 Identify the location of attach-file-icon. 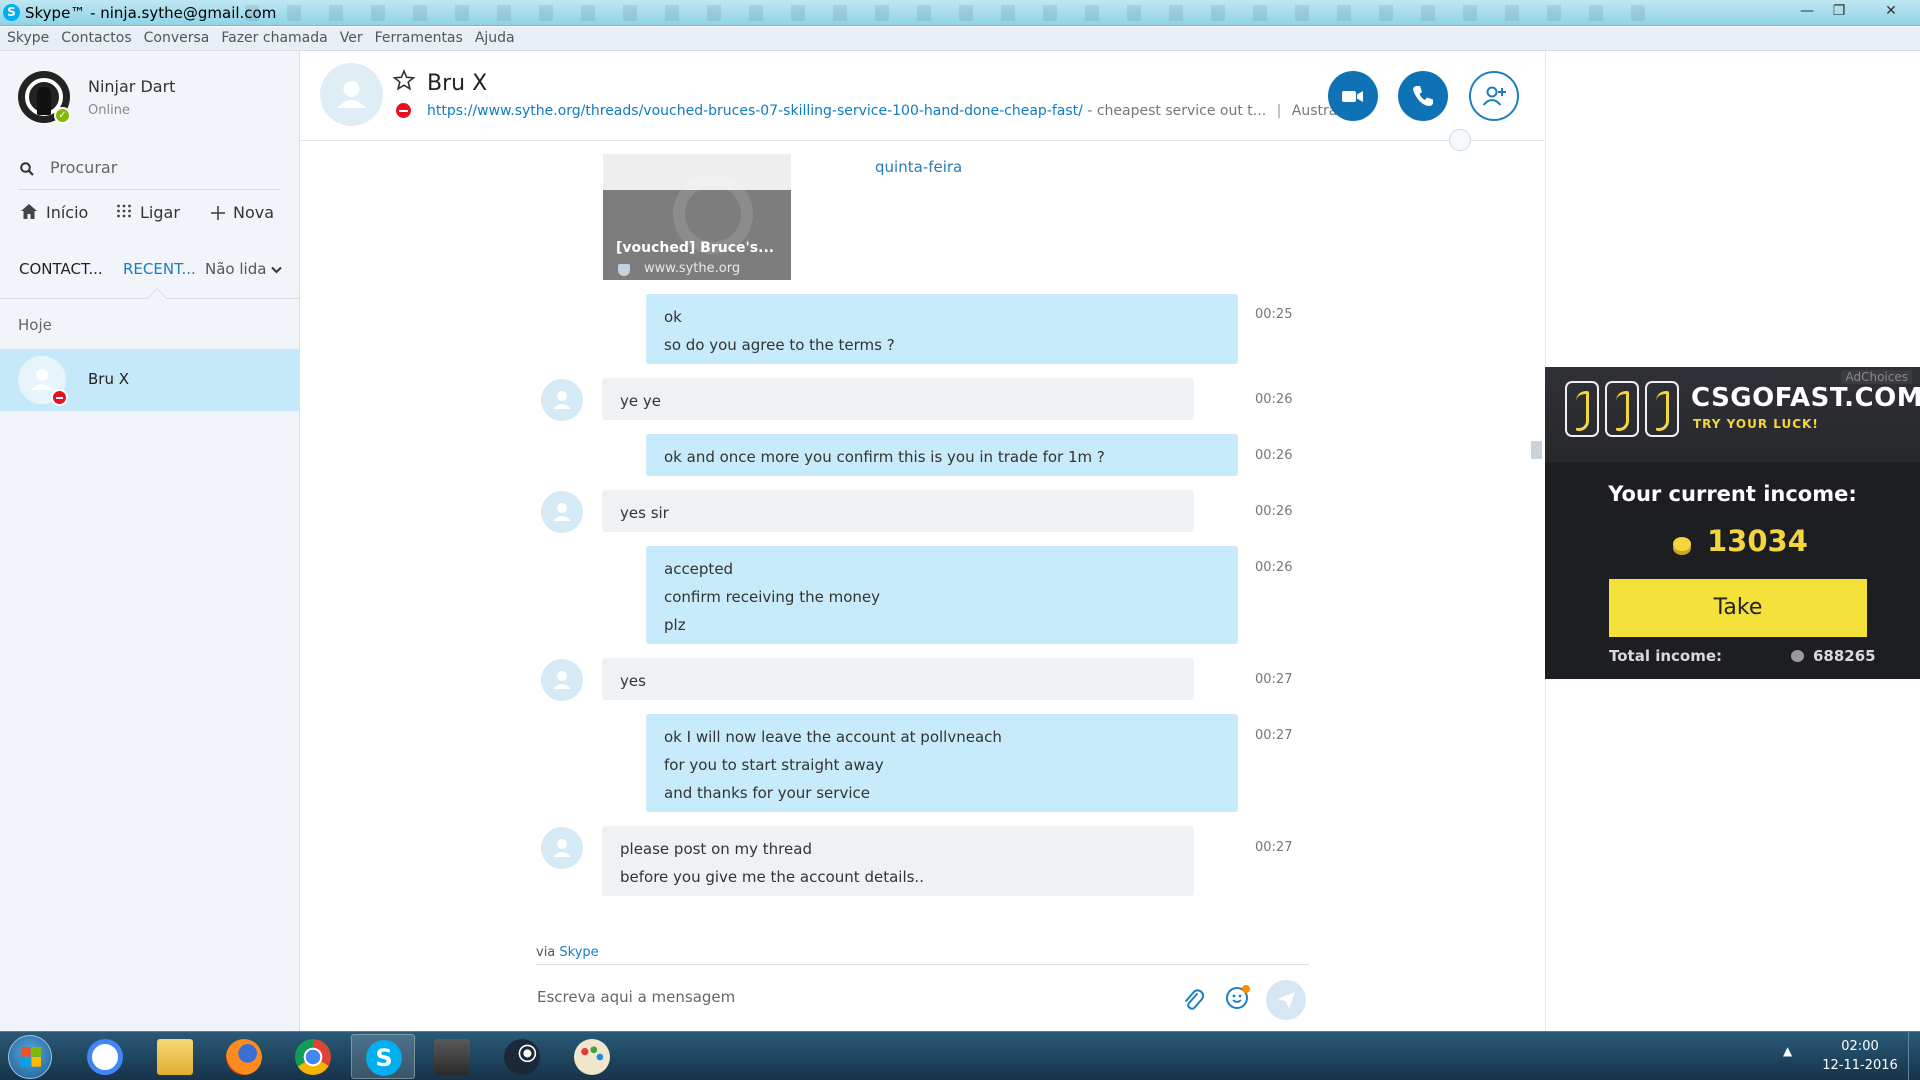
(1193, 1000).